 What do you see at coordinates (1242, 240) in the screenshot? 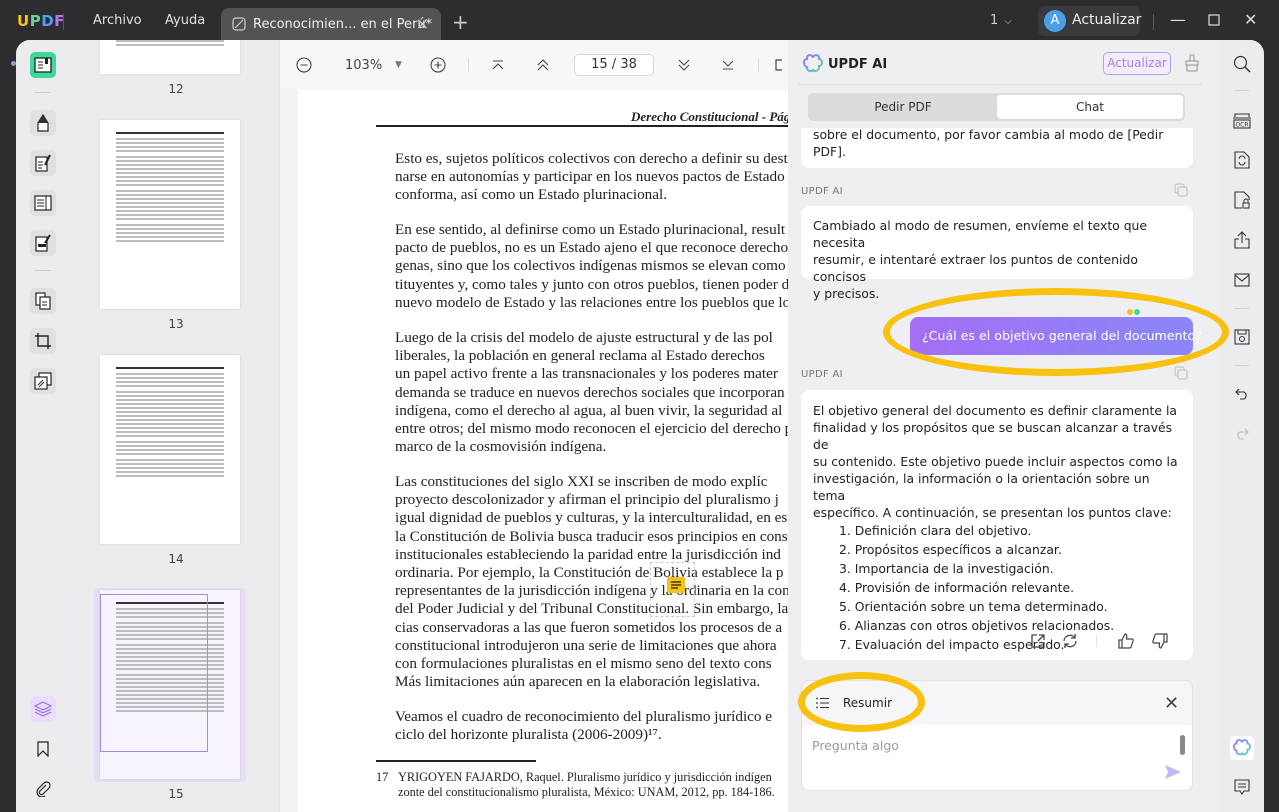
I see `share-button` at bounding box center [1242, 240].